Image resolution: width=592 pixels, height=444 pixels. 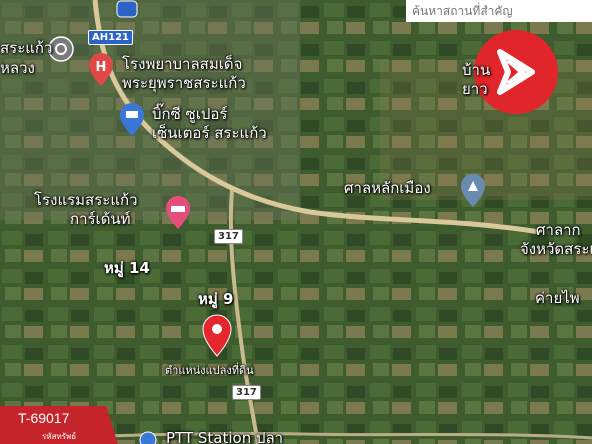 What do you see at coordinates (499, 11) in the screenshot?
I see `search-input` at bounding box center [499, 11].